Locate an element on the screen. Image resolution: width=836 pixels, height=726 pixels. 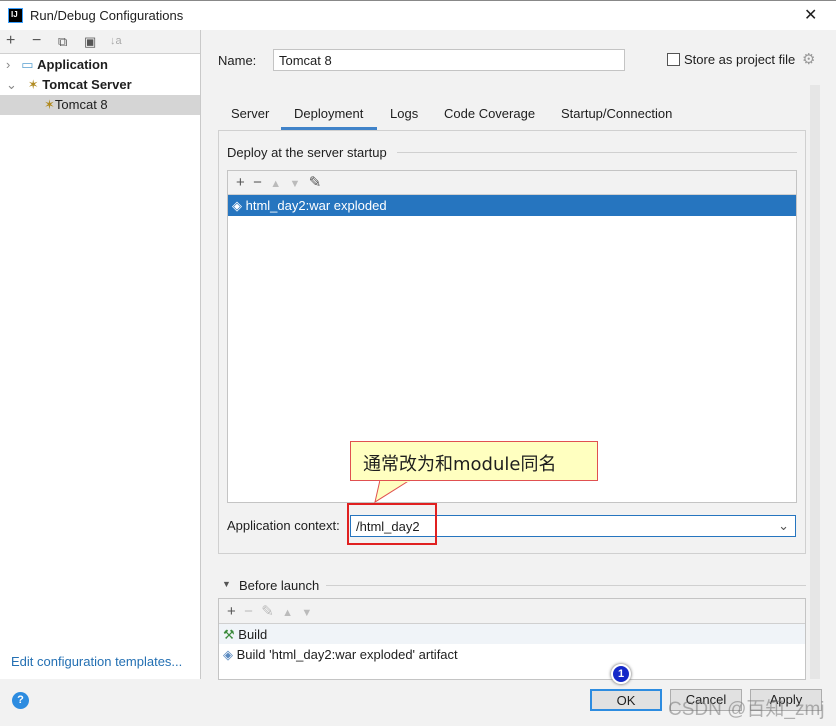
tab-startup-connection: Startup/Connection is located at coordinates (616, 113).